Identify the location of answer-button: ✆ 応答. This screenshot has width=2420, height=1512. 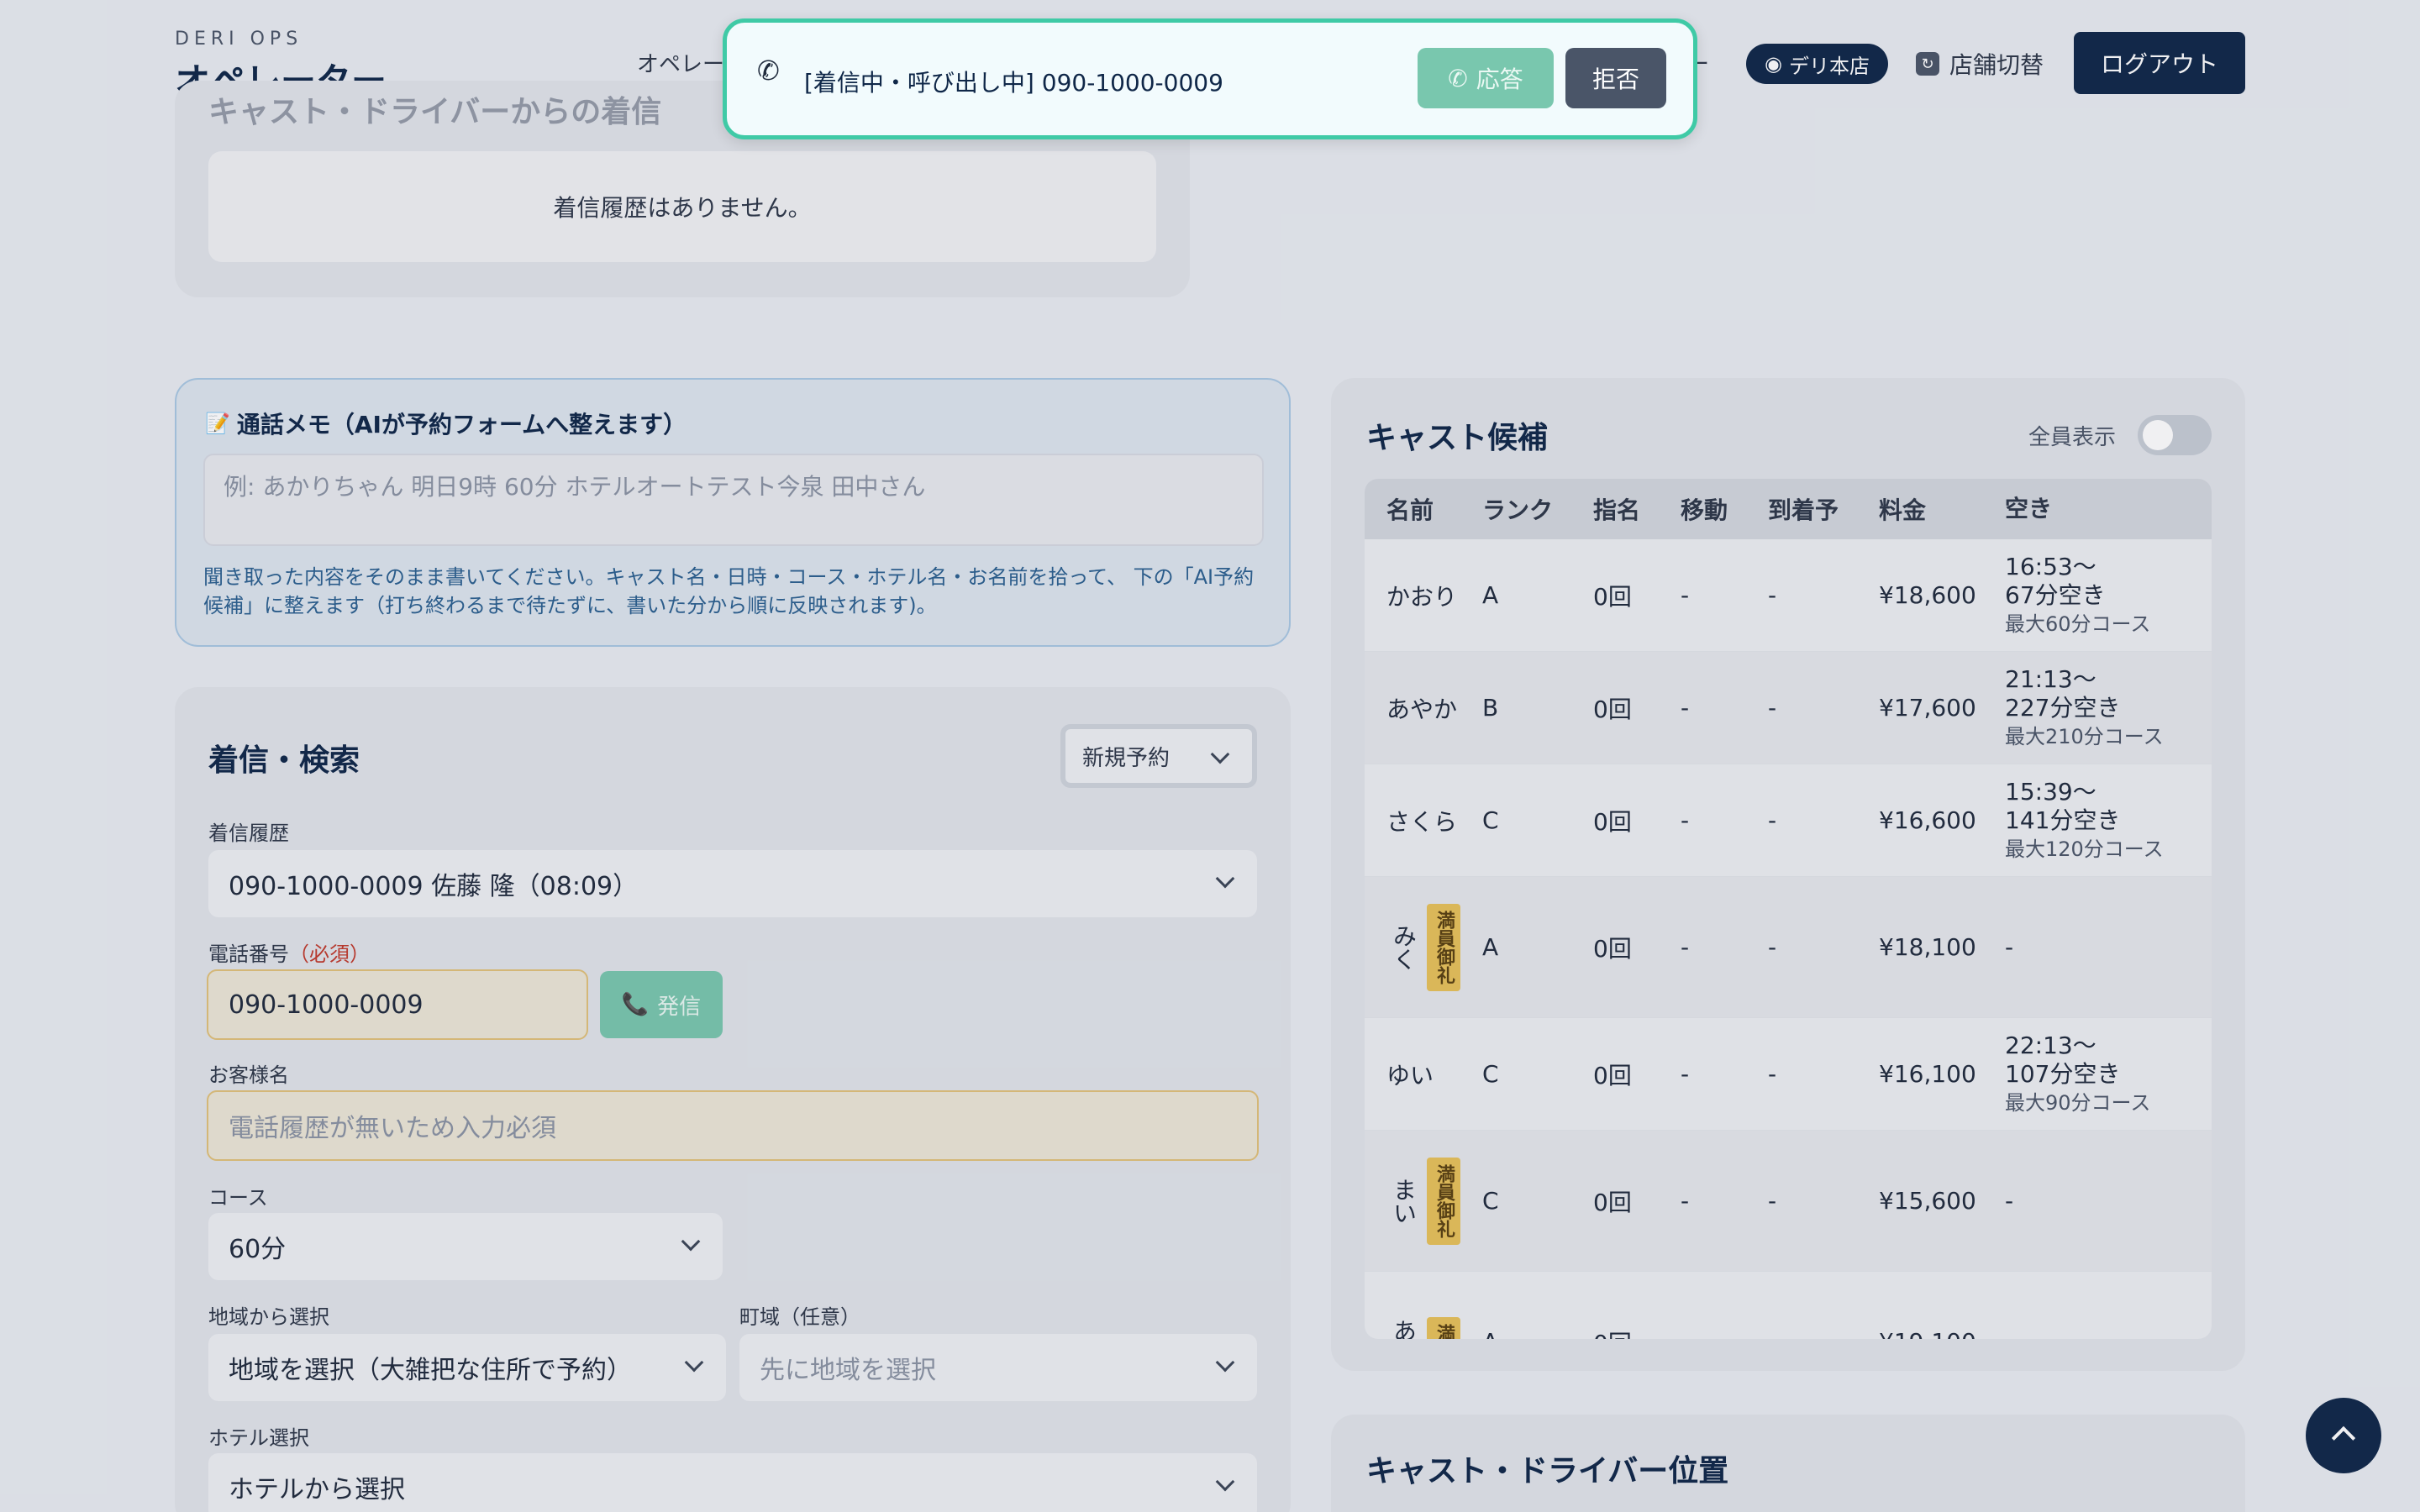
(1486, 78).